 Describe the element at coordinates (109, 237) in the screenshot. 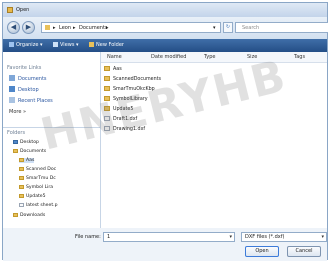

I see `filename-value: 1` at that location.